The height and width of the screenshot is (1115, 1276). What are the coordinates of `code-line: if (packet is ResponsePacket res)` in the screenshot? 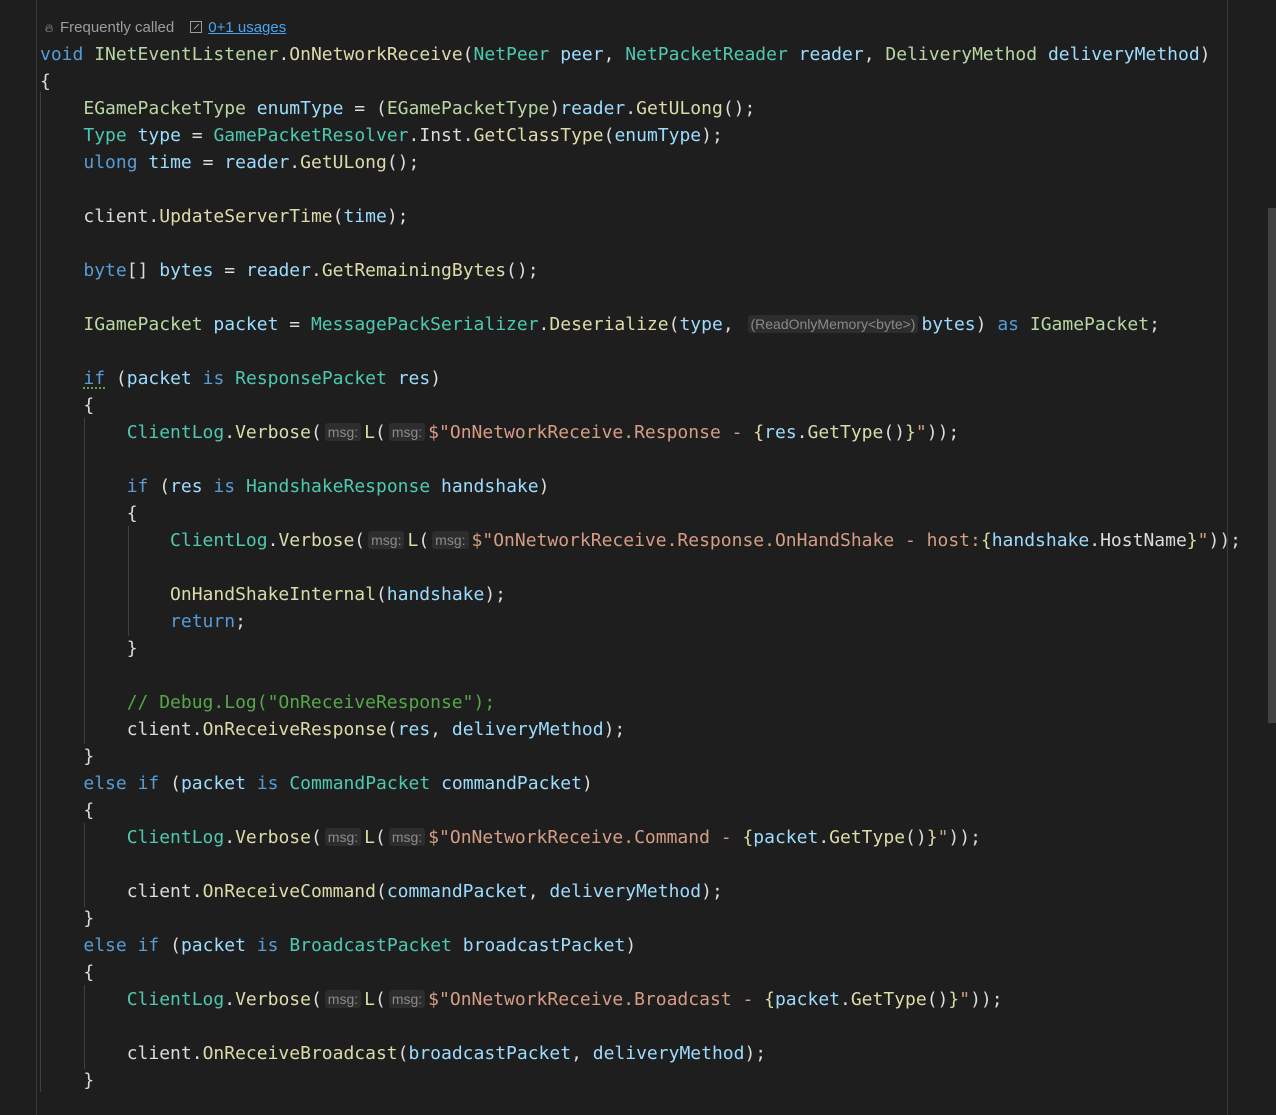 It's located at (240, 378).